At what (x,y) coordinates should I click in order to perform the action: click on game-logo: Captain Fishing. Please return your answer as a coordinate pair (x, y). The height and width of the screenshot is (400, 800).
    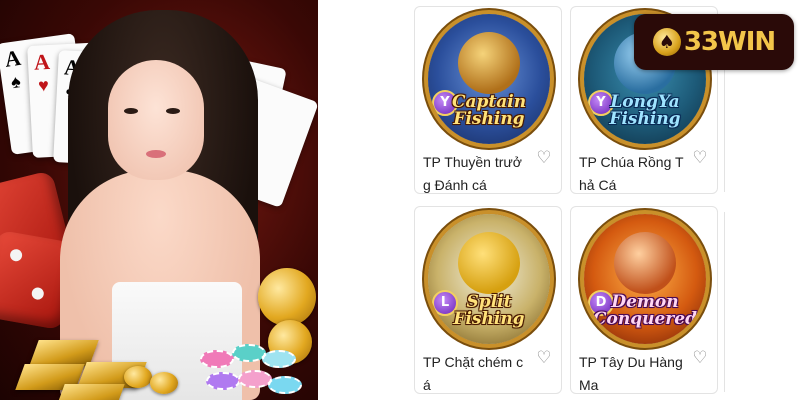
    Looking at the image, I should click on (489, 111).